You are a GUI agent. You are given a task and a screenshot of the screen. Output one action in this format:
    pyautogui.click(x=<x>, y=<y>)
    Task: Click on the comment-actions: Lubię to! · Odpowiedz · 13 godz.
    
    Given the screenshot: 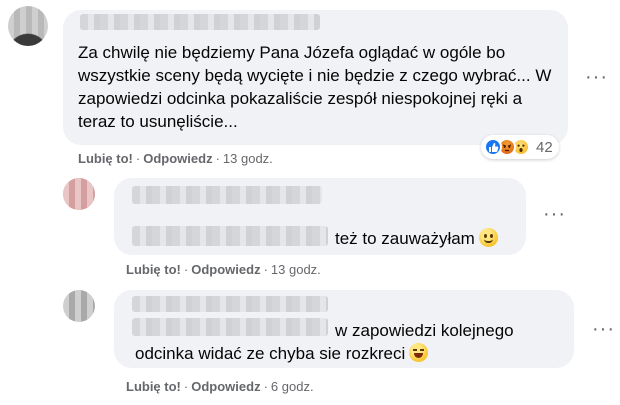 What is the action you would take?
    pyautogui.click(x=175, y=158)
    